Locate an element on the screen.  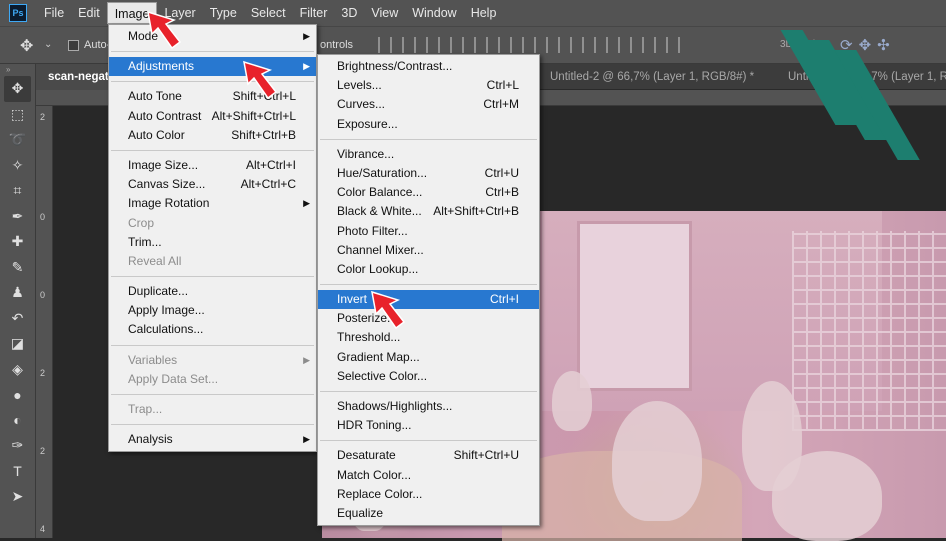
menu-item-black-white: Black & White... Alt+Shift+Ctrl+B is located at coordinates (428, 211).